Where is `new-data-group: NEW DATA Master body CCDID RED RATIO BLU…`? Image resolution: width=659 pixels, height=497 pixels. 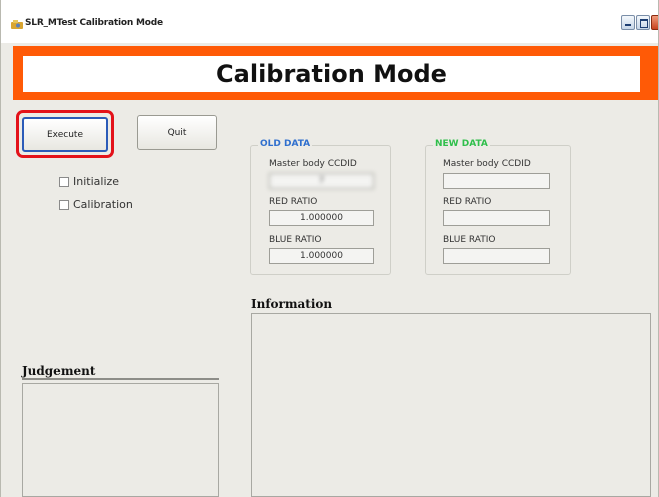 new-data-group: NEW DATA Master body CCDID RED RATIO BLU… is located at coordinates (498, 207).